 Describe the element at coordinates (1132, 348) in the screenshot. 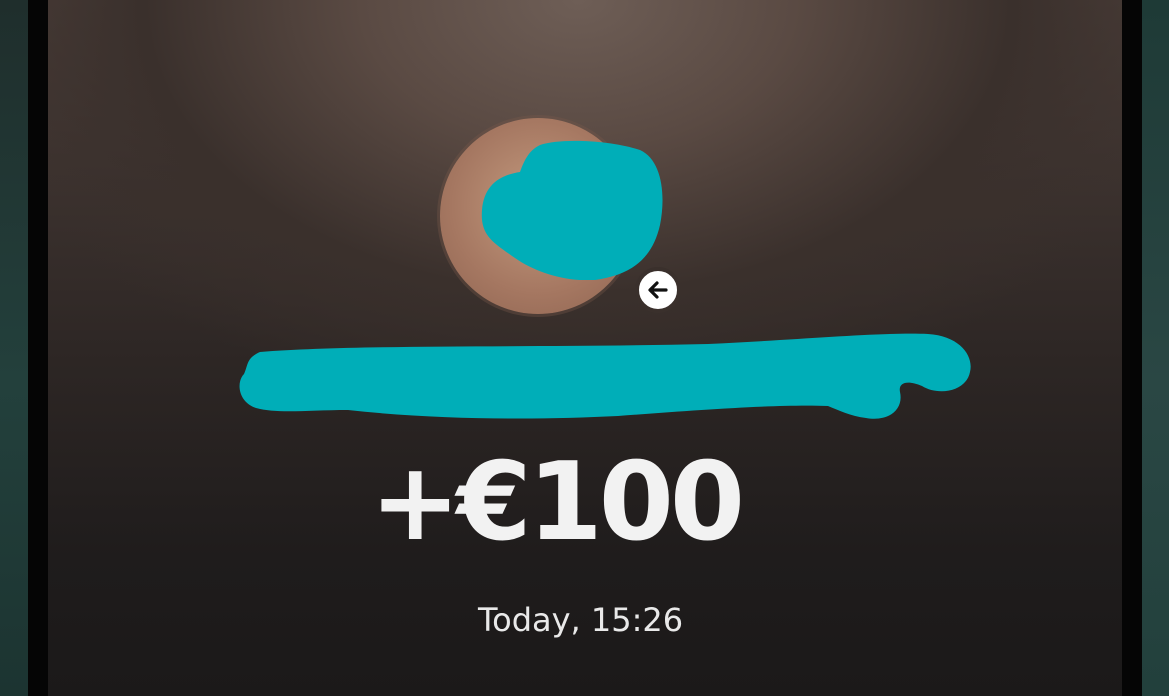

I see `right-frame-border` at that location.